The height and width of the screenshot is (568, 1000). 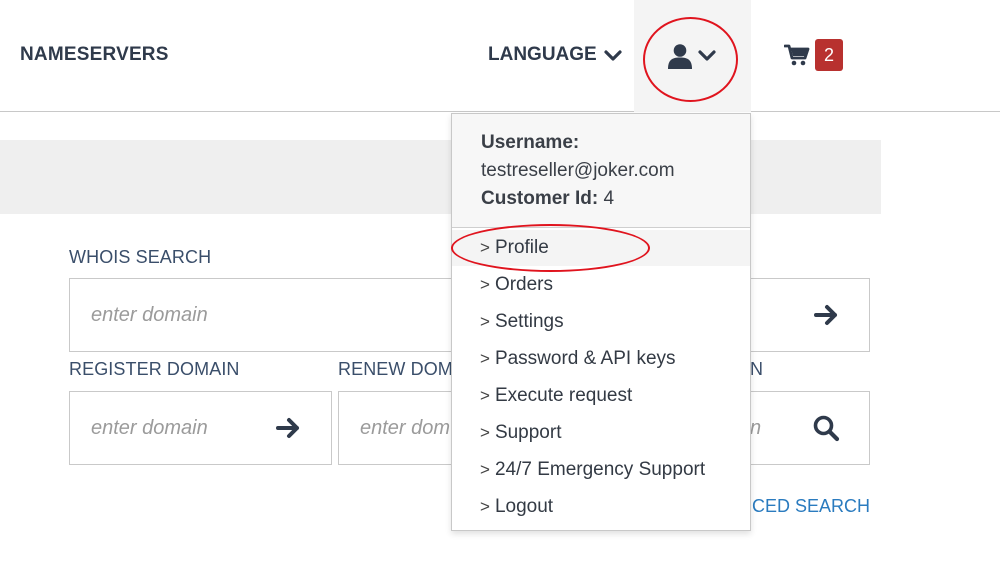 I want to click on username-label: Username:, so click(x=530, y=142).